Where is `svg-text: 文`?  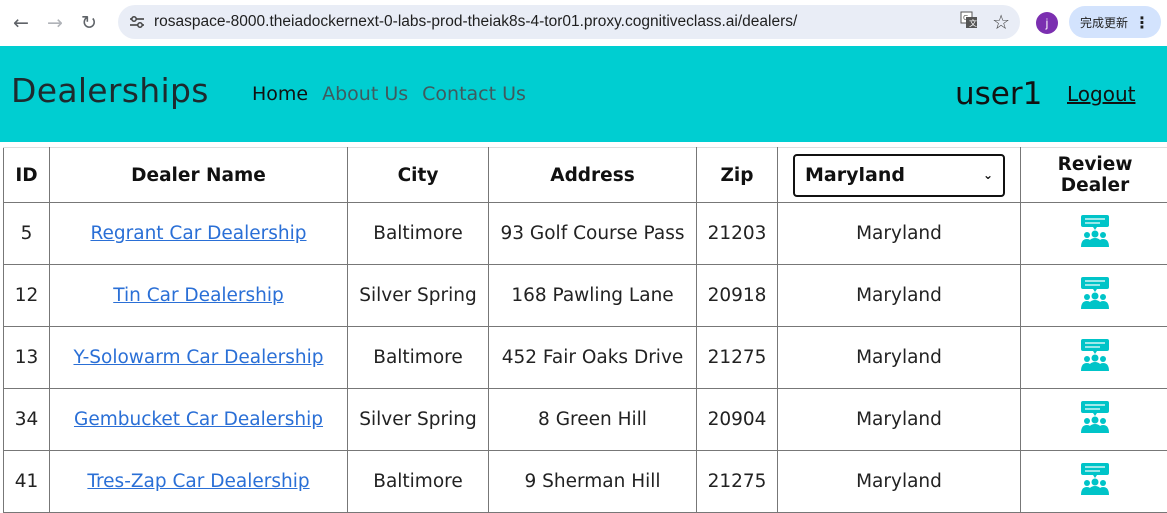 svg-text: 文 is located at coordinates (973, 23).